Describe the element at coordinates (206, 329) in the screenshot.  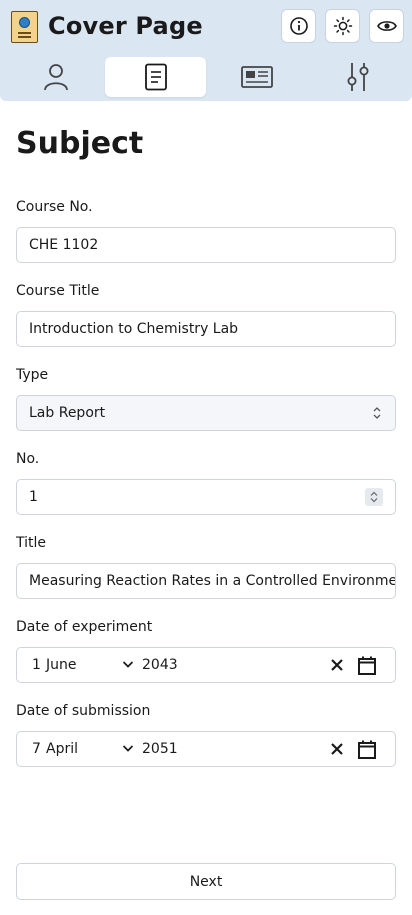
I see `course-title-input: Introduction to Chemistry Lab` at that location.